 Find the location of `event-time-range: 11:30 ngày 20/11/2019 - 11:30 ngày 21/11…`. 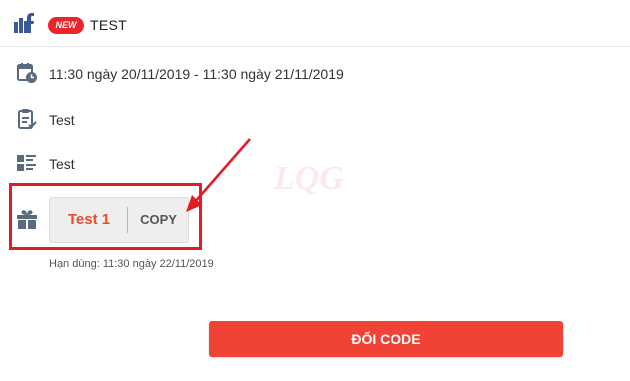

event-time-range: 11:30 ngày 20/11/2019 - 11:30 ngày 21/11… is located at coordinates (196, 74).